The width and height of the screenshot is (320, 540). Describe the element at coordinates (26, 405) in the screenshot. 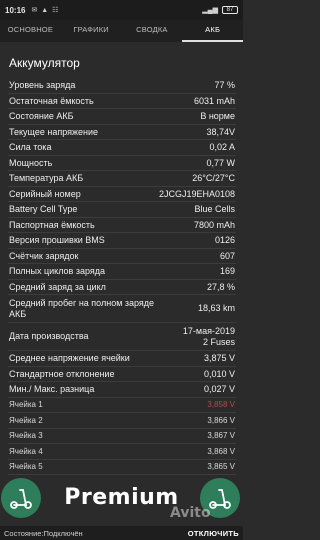

I see `cell-label: Ячейка 1` at that location.